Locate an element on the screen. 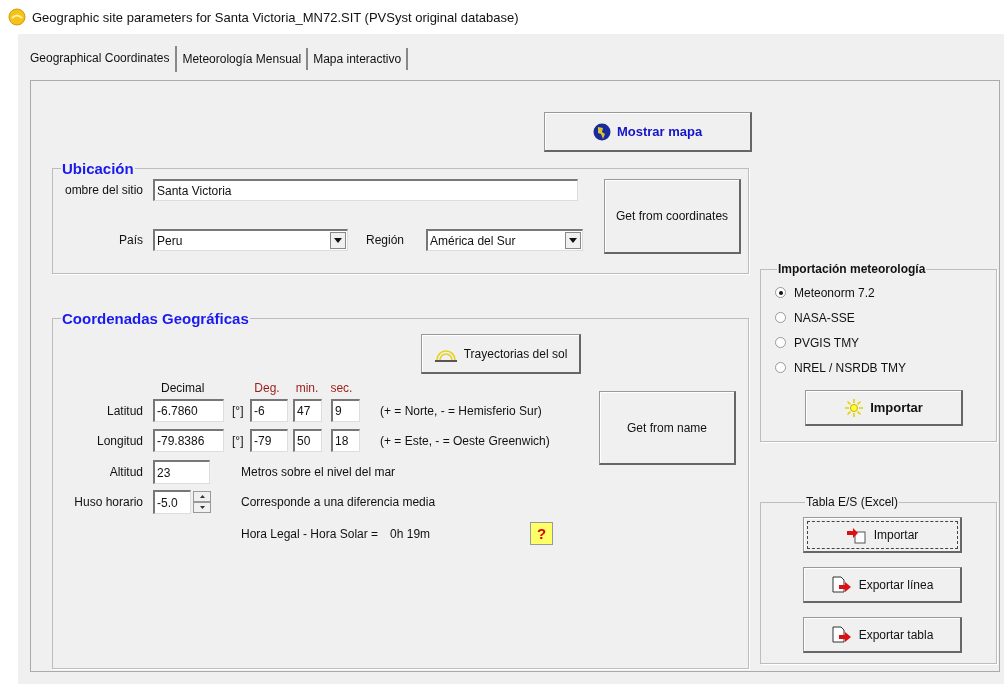 The height and width of the screenshot is (684, 1004). field-label: Altitud is located at coordinates (125, 472).